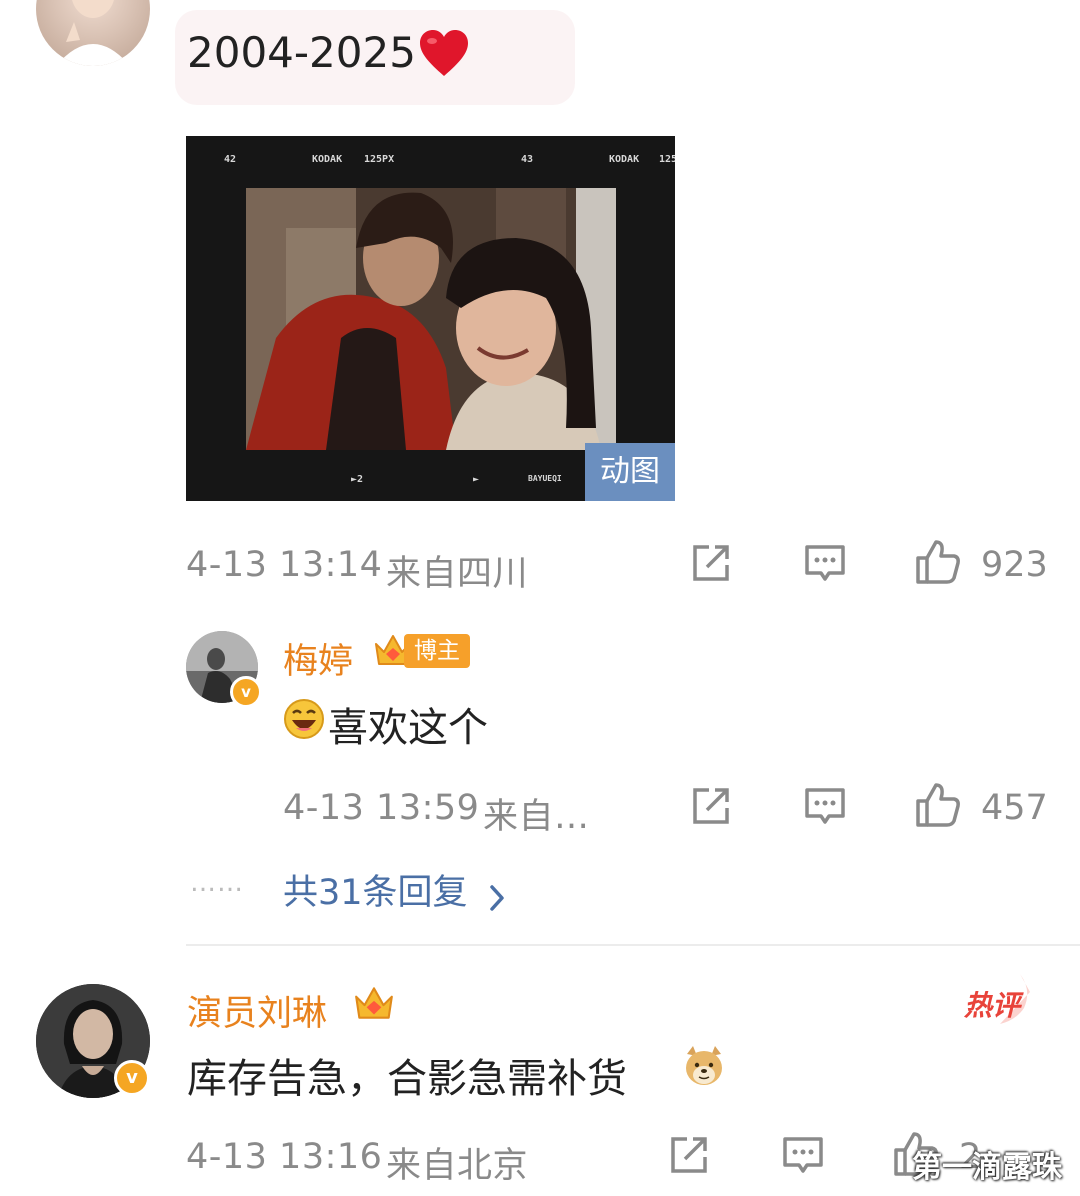 The image size is (1080, 1196). Describe the element at coordinates (497, 900) in the screenshot. I see `chevron-right-icon` at that location.